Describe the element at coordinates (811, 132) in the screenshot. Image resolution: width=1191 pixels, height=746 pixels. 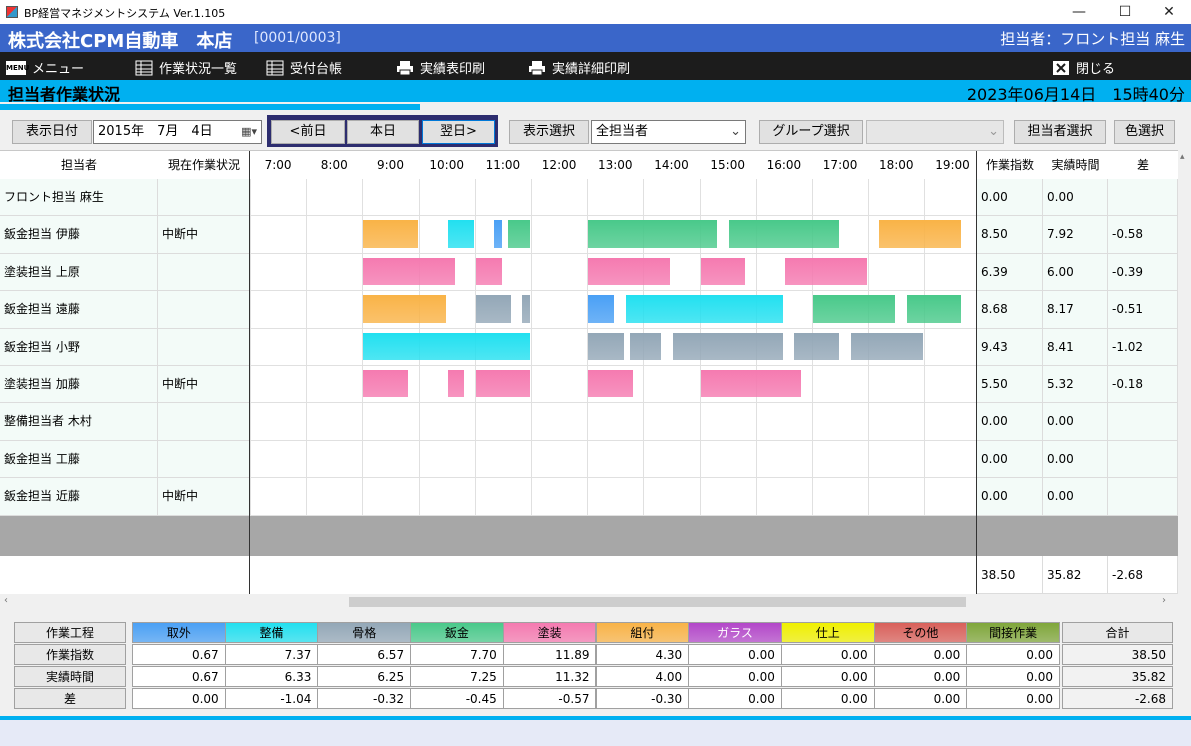
I see `group-select-button: グループ選択` at that location.